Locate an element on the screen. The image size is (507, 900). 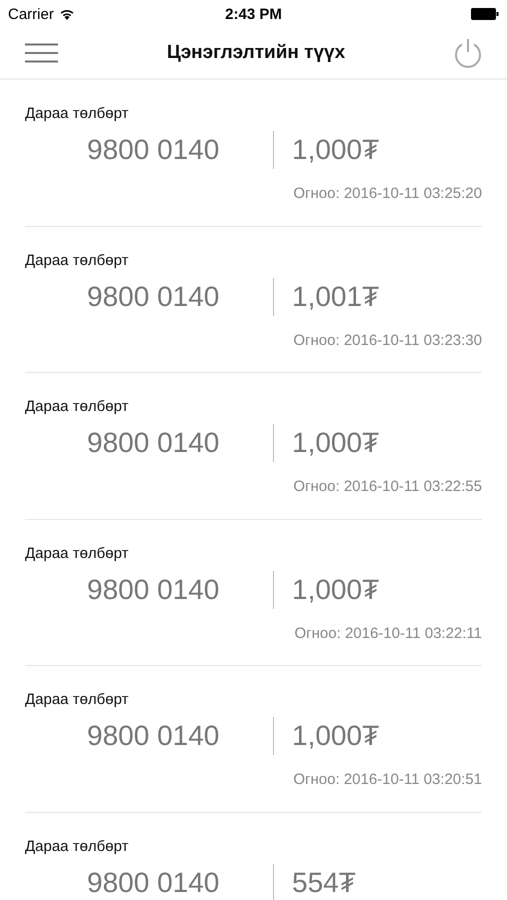
power-icon is located at coordinates (468, 53).